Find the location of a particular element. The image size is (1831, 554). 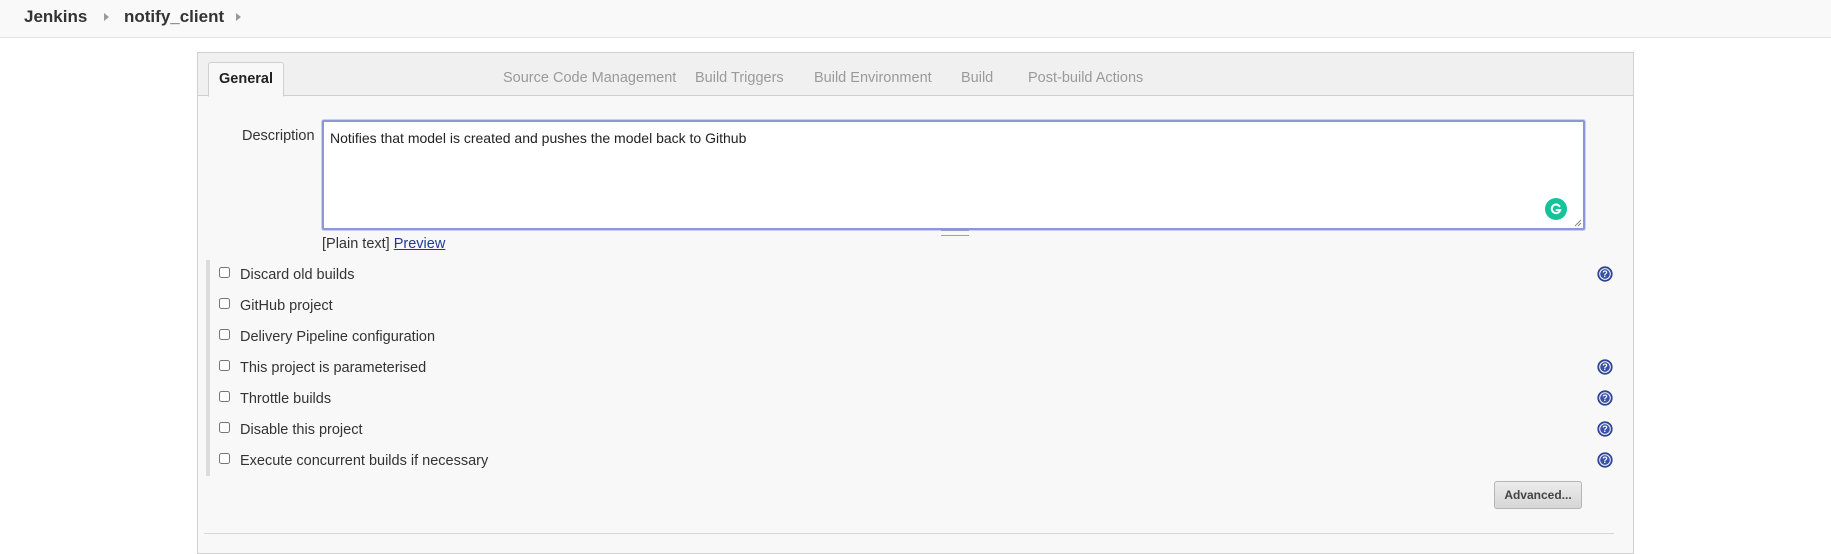

option-parameterised: This project is parameterised is located at coordinates (322, 368).